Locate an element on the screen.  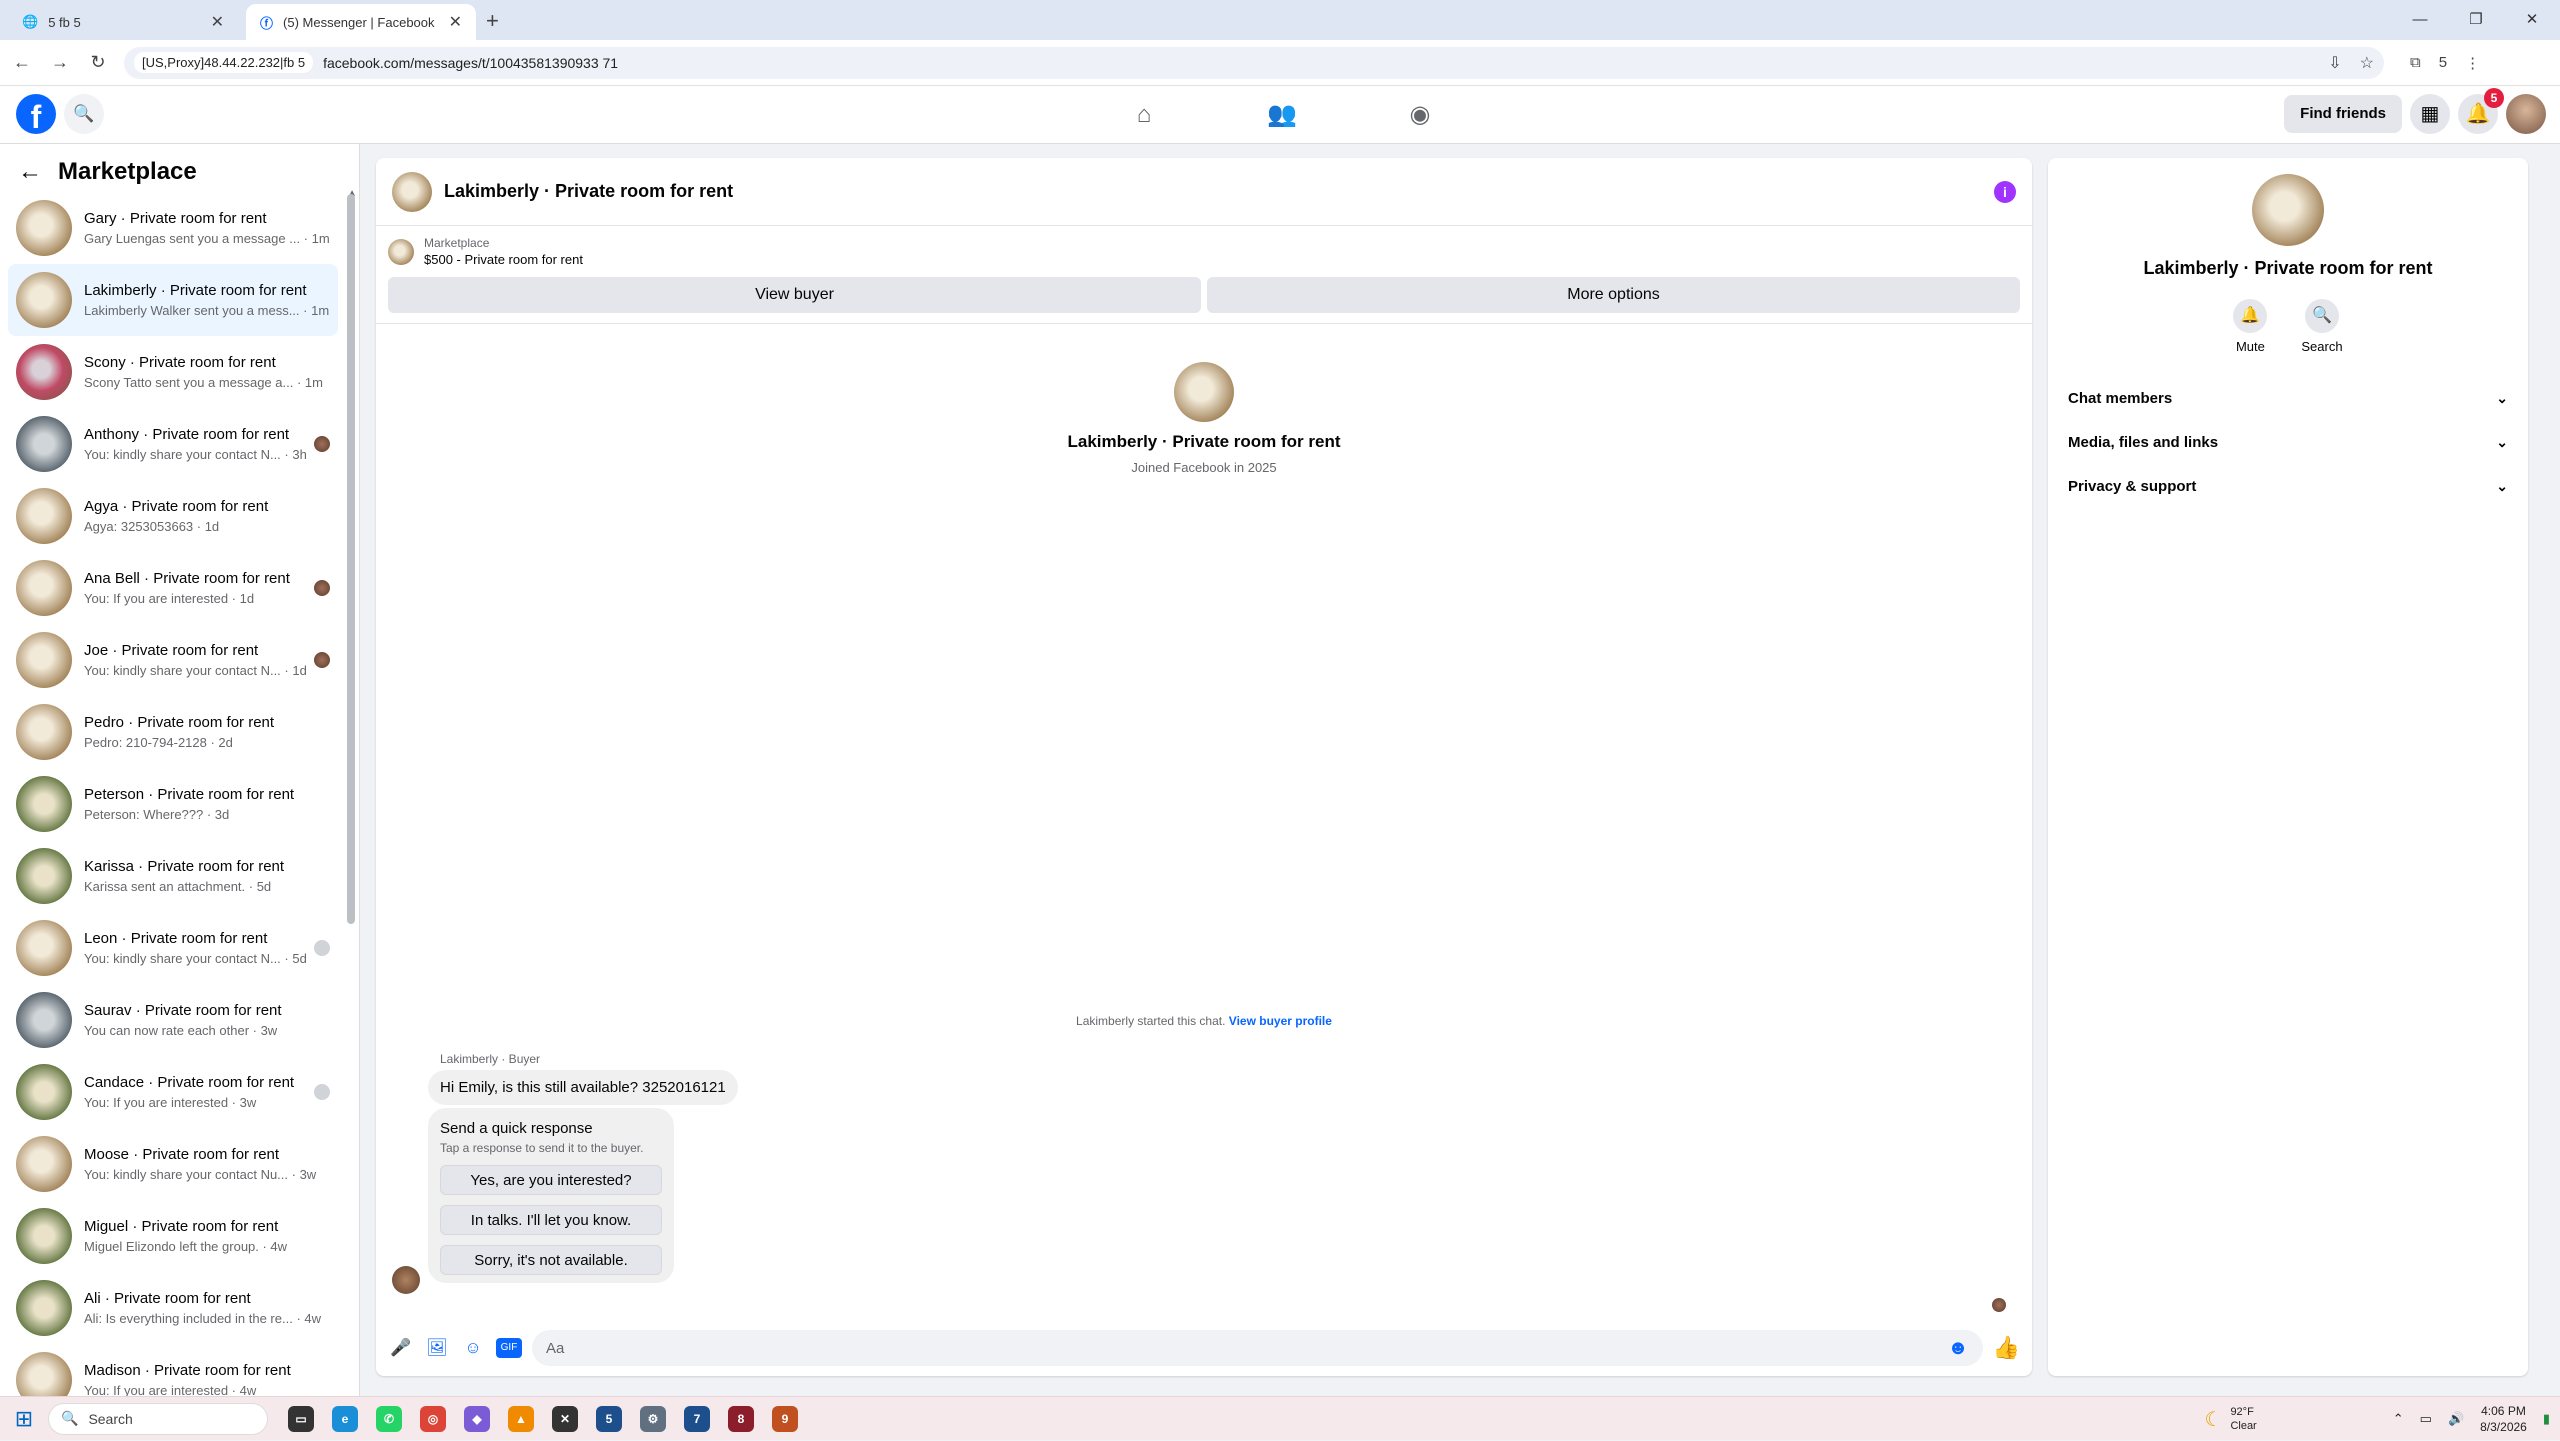
view-buyer-button: View buyer is located at coordinates (794, 295).